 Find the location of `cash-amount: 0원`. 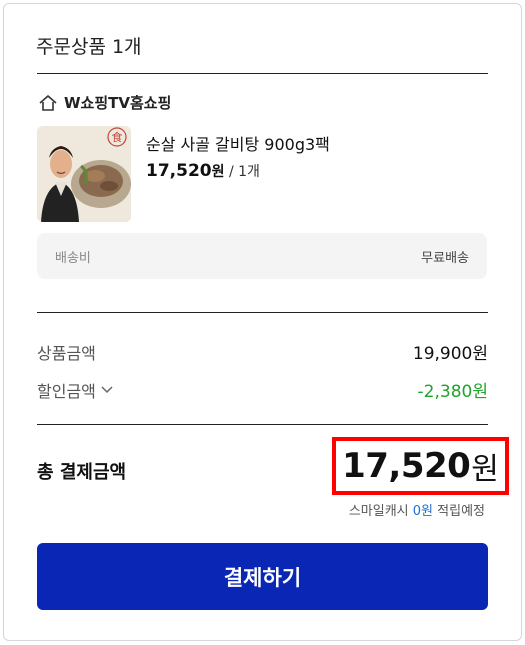

cash-amount: 0원 is located at coordinates (423, 511).